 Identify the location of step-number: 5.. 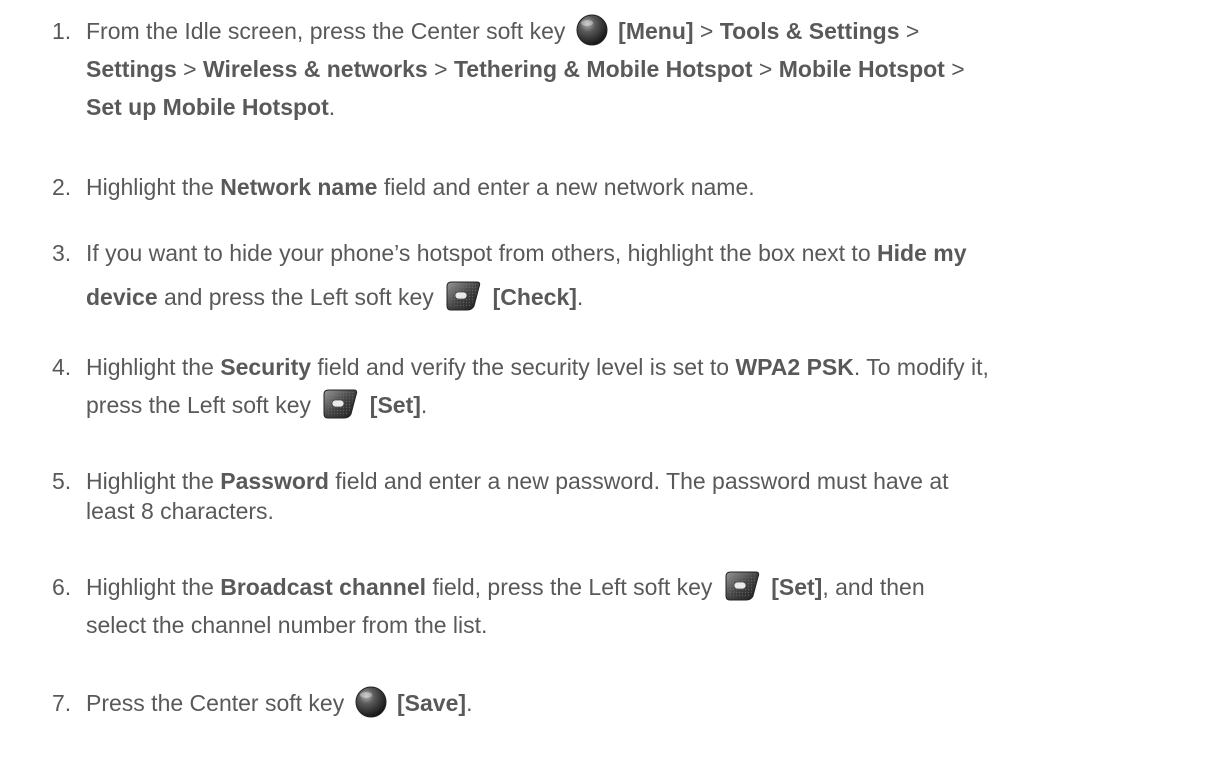
(62, 481).